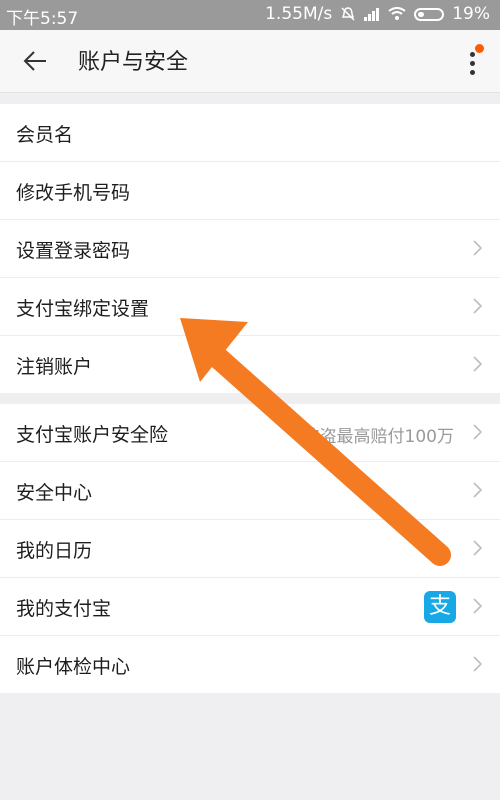 Image resolution: width=500 pixels, height=800 pixels. Describe the element at coordinates (250, 664) in the screenshot. I see `account-checkup-row: 账户体检中心` at that location.